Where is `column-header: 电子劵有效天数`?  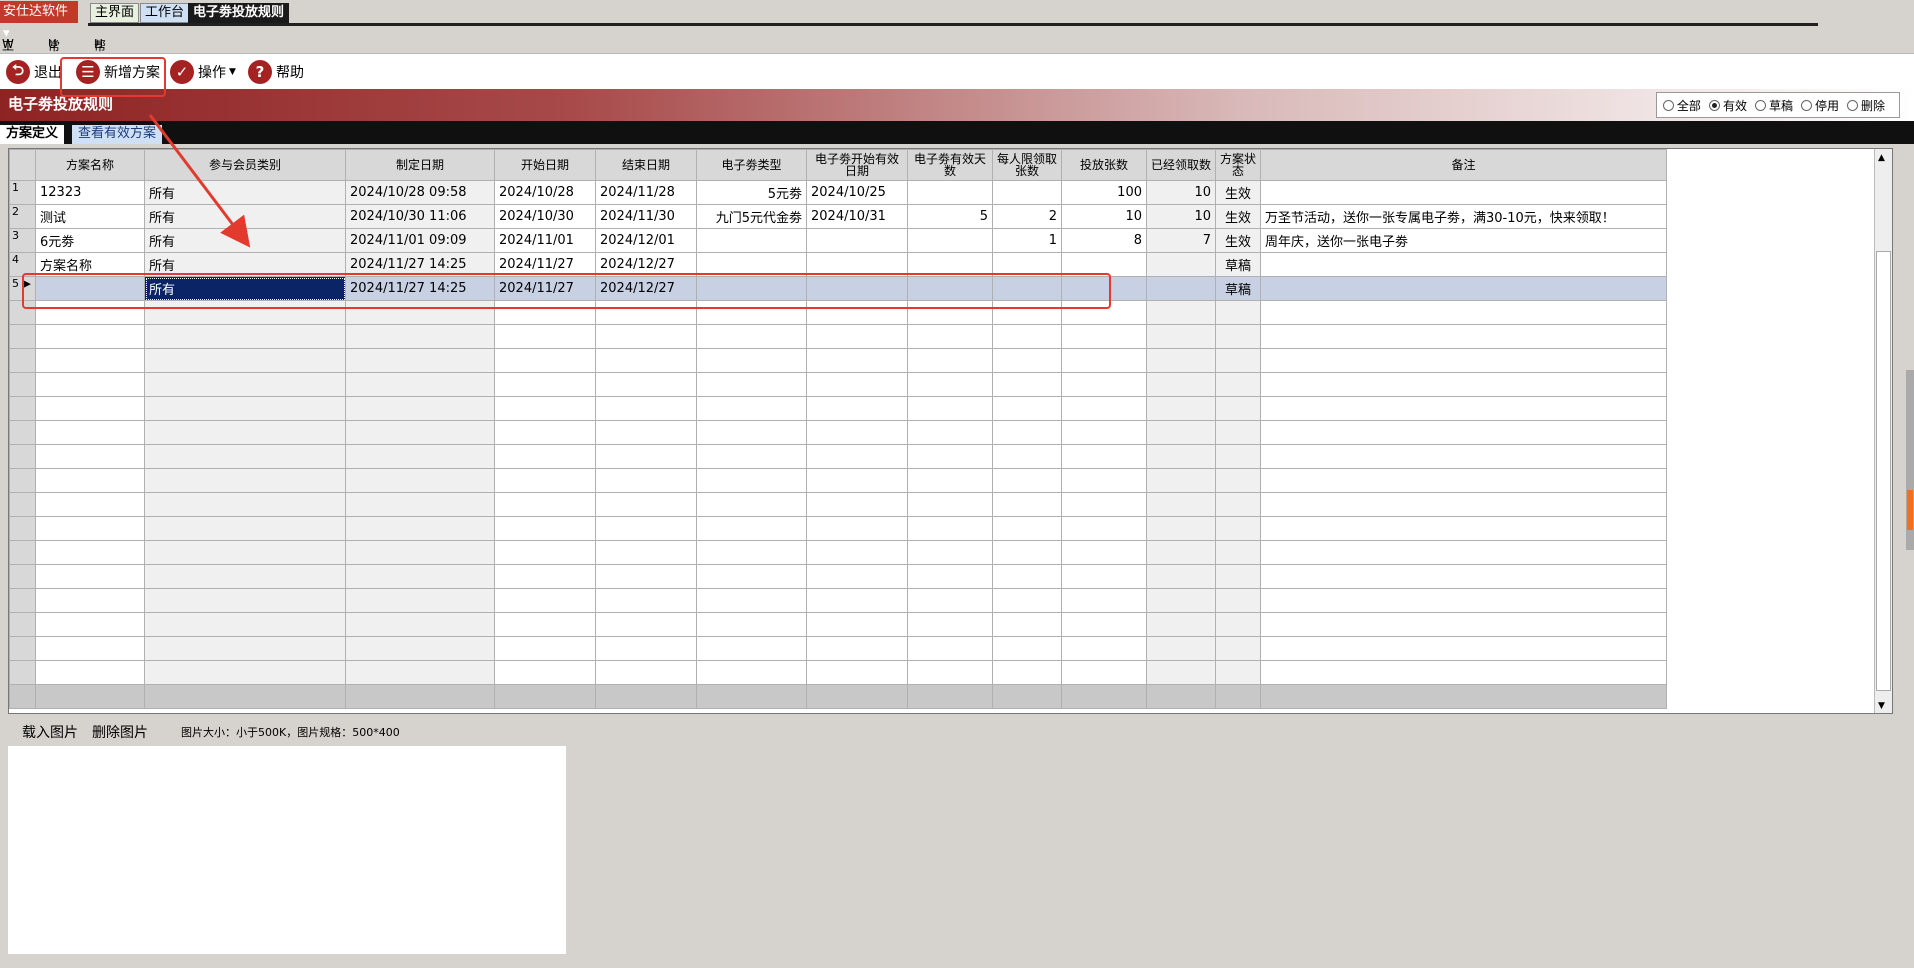 column-header: 电子劵有效天数 is located at coordinates (950, 165).